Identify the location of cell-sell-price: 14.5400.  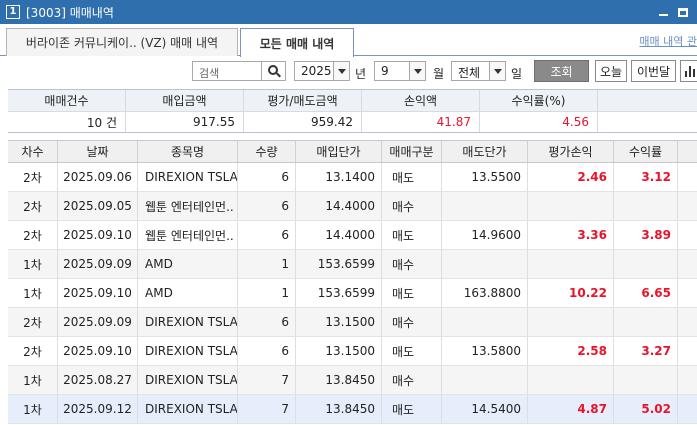
(485, 409).